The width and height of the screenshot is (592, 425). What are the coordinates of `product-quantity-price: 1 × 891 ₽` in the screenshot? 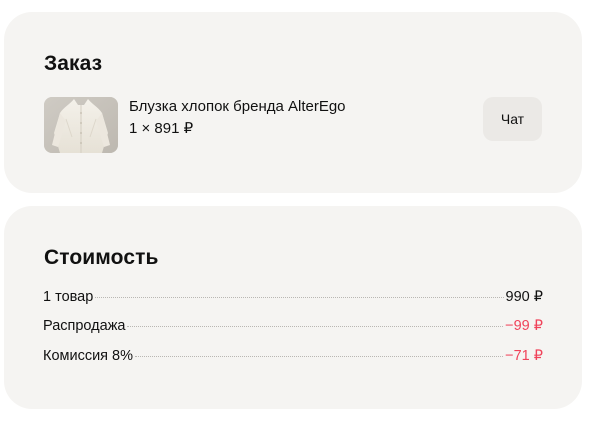 It's located at (161, 128).